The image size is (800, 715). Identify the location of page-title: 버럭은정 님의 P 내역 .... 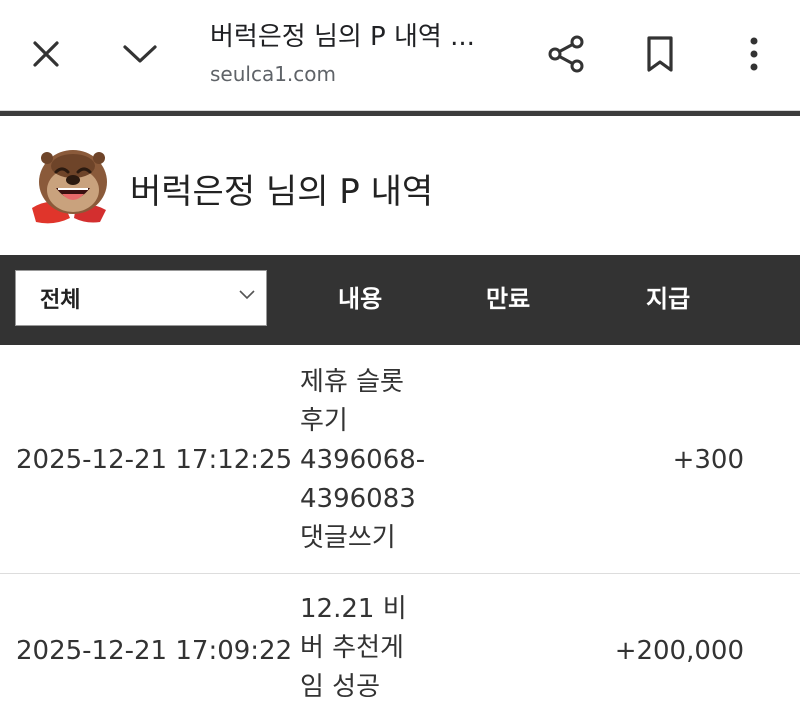
(342, 37).